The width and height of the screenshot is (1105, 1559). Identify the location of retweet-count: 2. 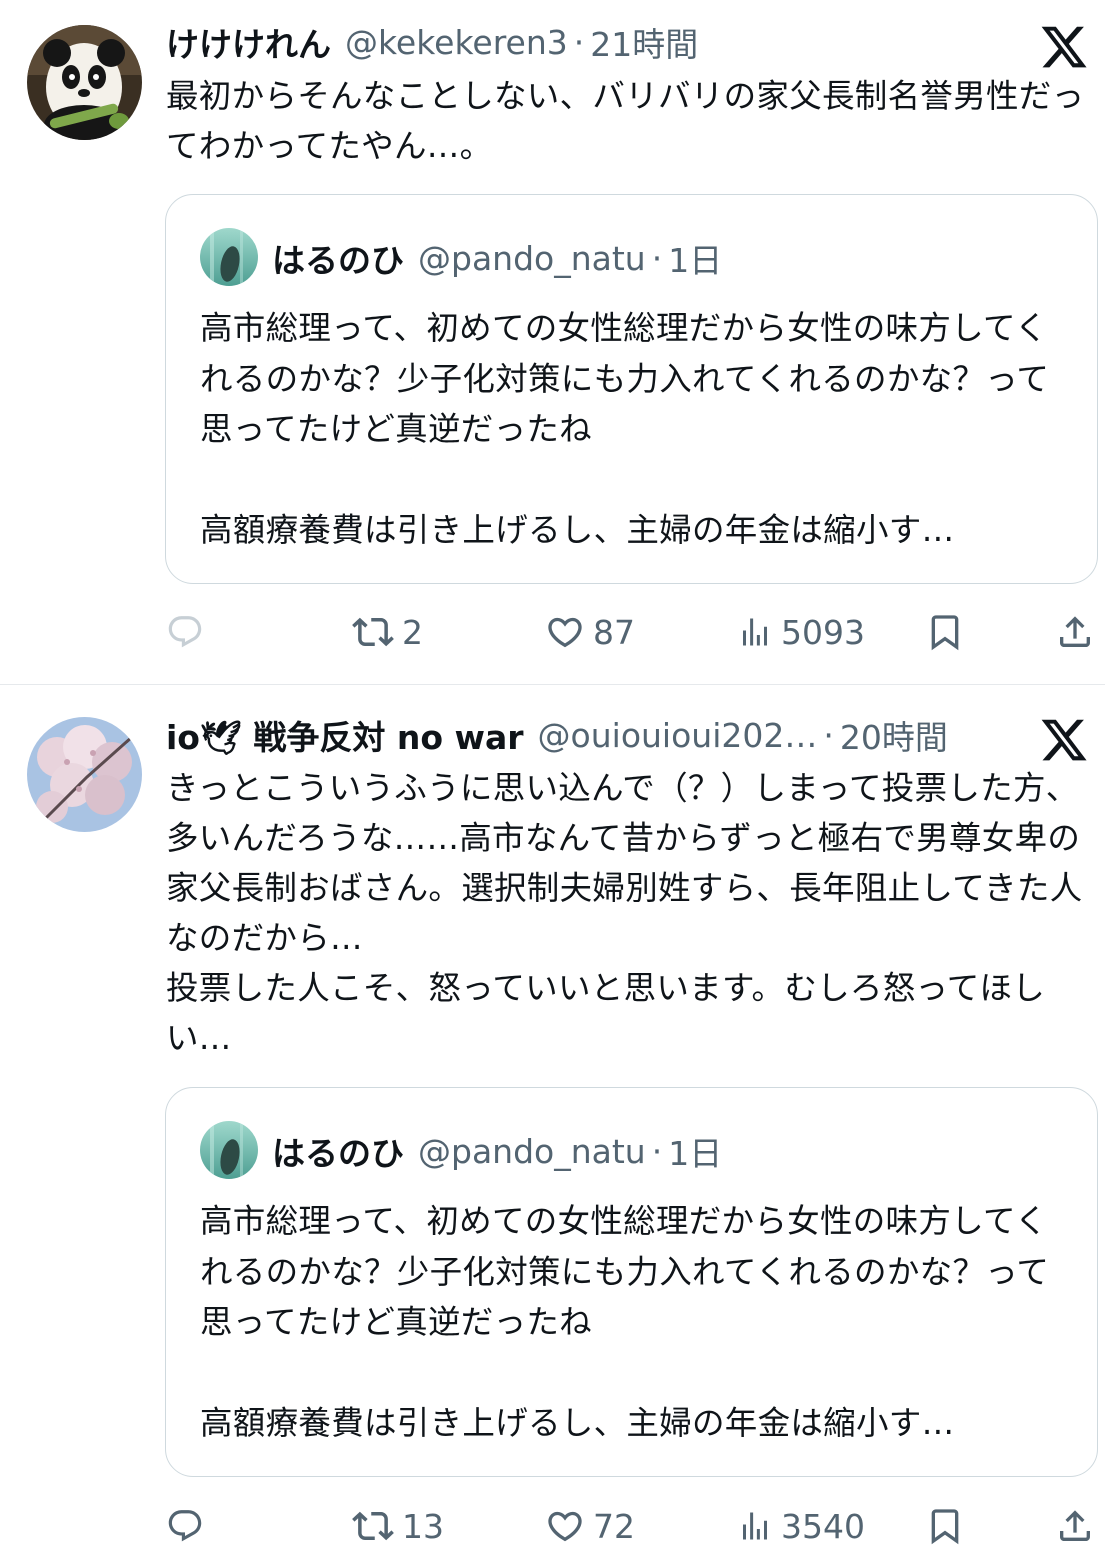
(412, 632).